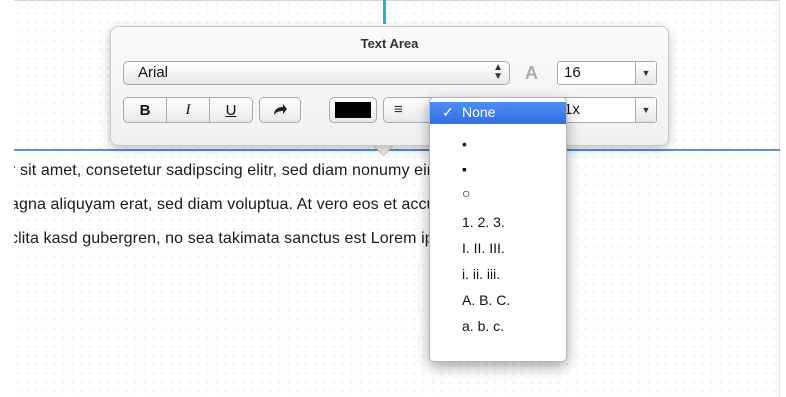 Image resolution: width=786 pixels, height=397 pixels. What do you see at coordinates (498, 113) in the screenshot?
I see `menu-item-none: ✓ None` at bounding box center [498, 113].